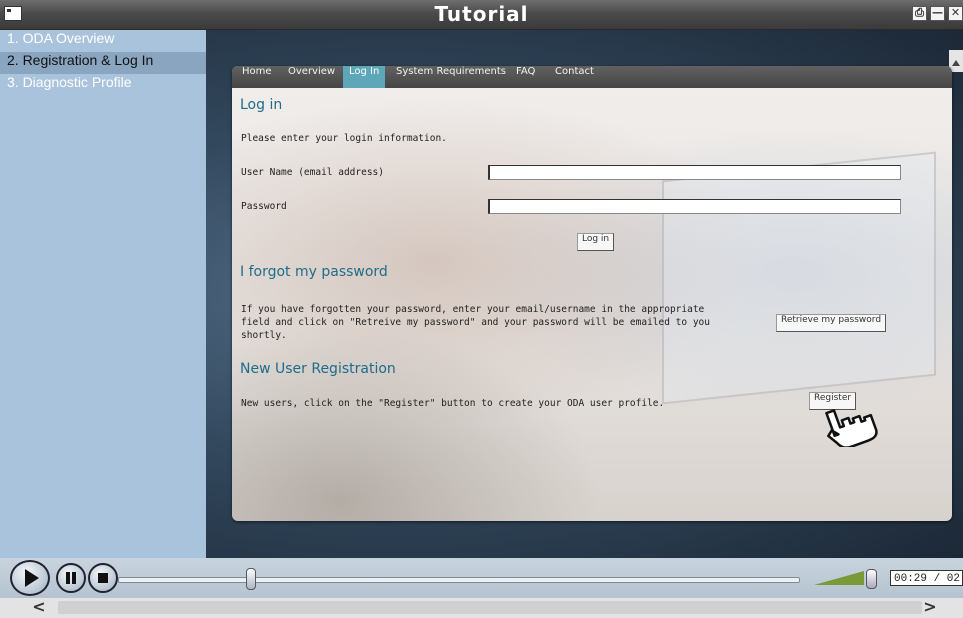  I want to click on window-controls: ⎙ — ✕, so click(937, 13).